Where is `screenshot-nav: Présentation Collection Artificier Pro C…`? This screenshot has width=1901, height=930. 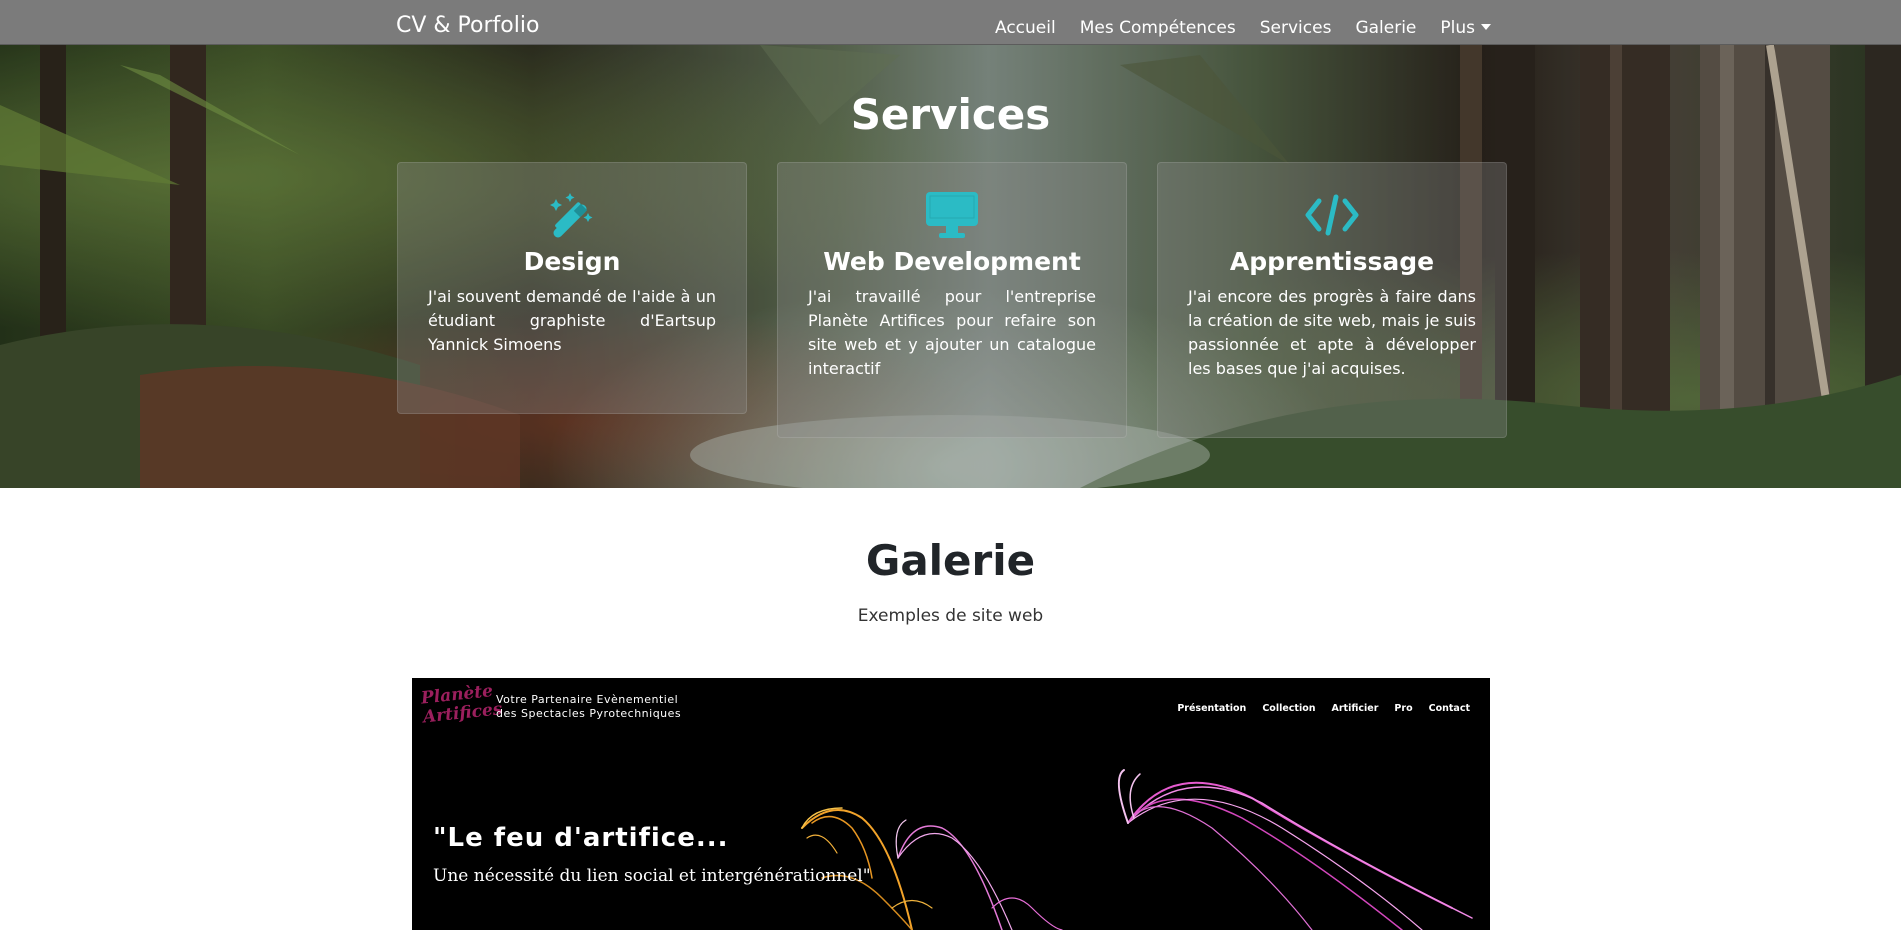 screenshot-nav: Présentation Collection Artificier Pro C… is located at coordinates (1323, 708).